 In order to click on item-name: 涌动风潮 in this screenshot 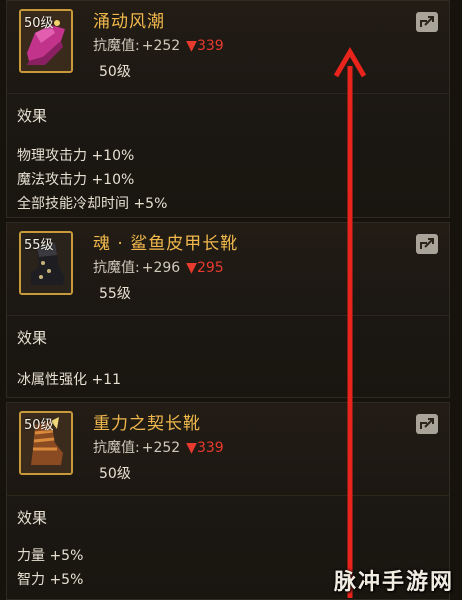, I will do `click(129, 22)`.